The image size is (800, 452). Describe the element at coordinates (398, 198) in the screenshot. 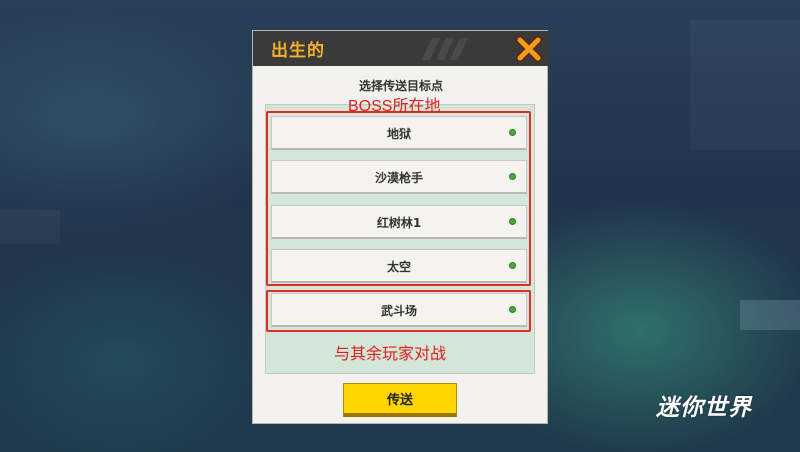

I see `boss-area-highlight` at that location.